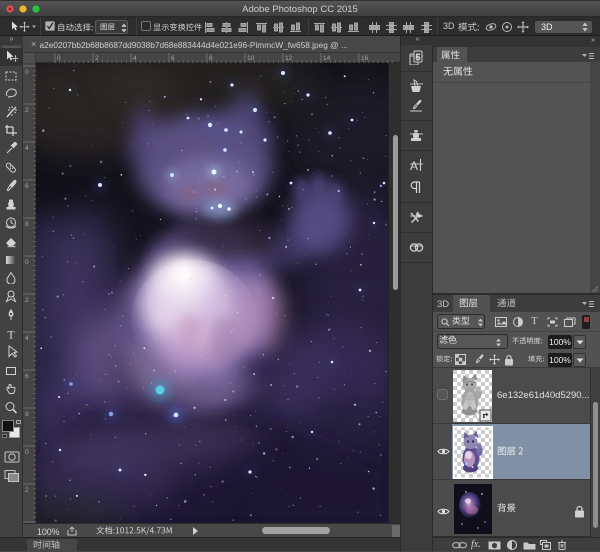 The height and width of the screenshot is (552, 600). I want to click on svg-text: 16, so click(365, 58).